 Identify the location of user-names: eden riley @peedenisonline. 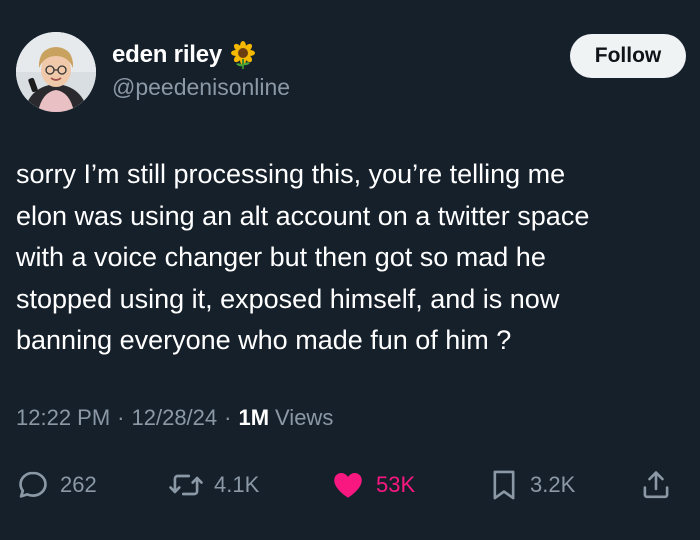
(201, 69).